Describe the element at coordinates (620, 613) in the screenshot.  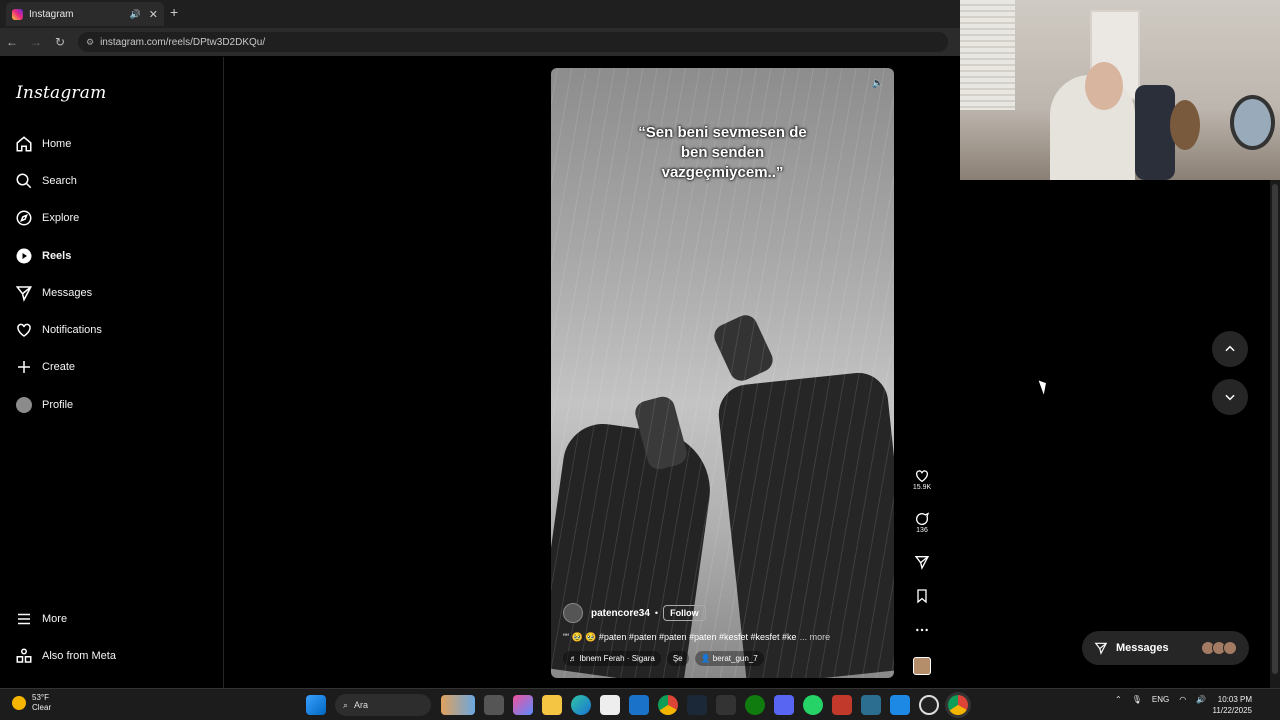
I see `author-name: patencore34` at that location.